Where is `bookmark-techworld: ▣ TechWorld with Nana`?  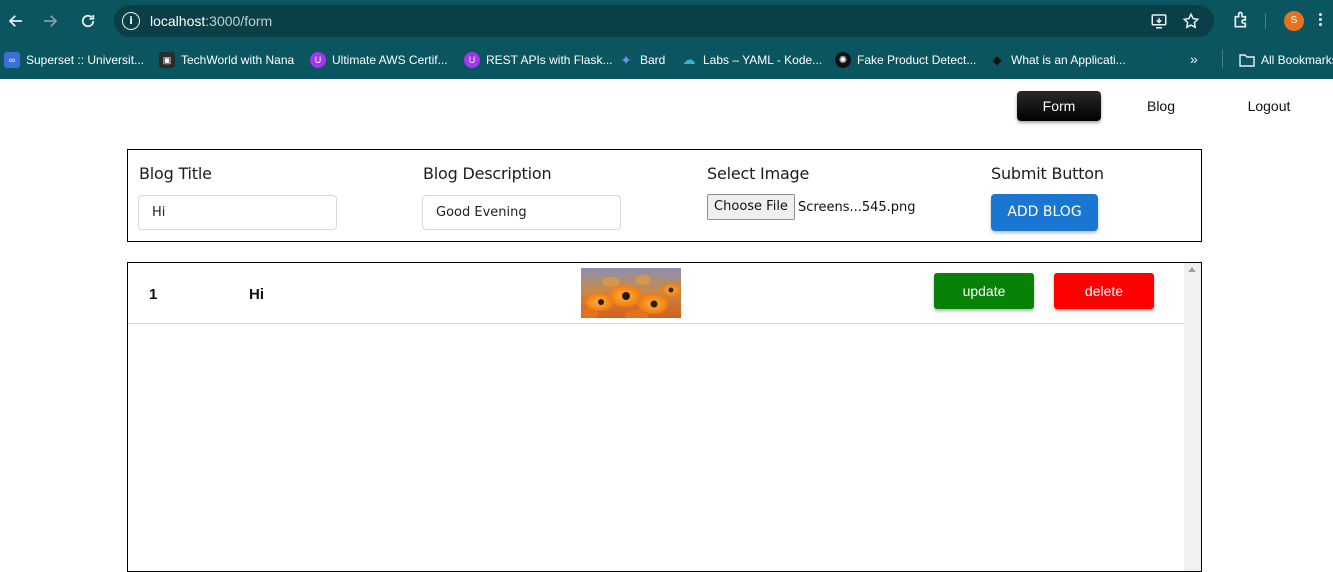 bookmark-techworld: ▣ TechWorld with Nana is located at coordinates (226, 60).